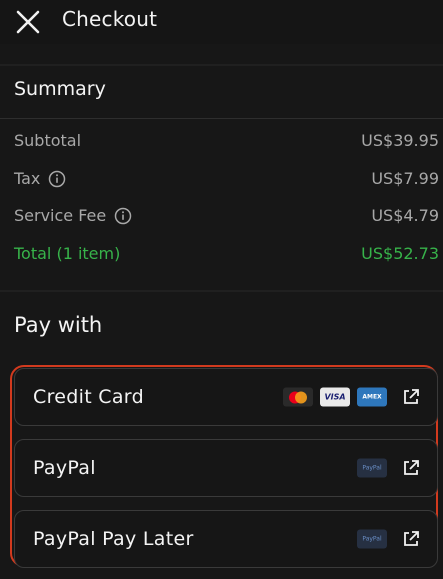 This screenshot has width=443, height=579. Describe the element at coordinates (221, 118) in the screenshot. I see `summary-divider` at that location.